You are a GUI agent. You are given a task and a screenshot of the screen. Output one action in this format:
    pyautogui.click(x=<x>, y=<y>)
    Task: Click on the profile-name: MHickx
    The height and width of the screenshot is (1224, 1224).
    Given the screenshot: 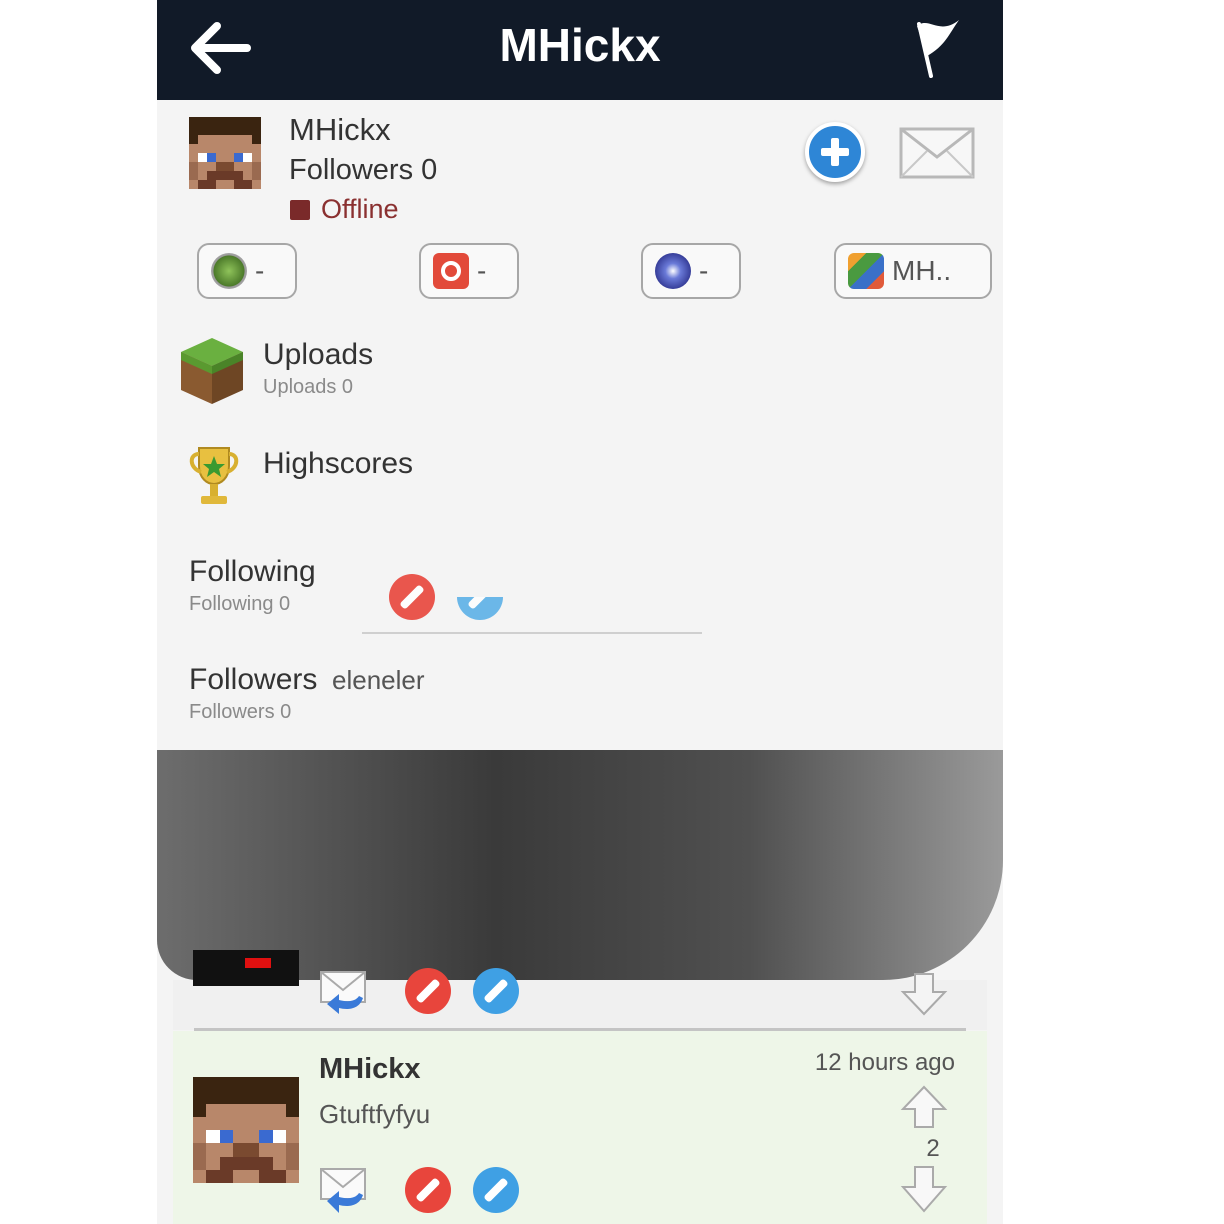 What is the action you would take?
    pyautogui.click(x=340, y=129)
    